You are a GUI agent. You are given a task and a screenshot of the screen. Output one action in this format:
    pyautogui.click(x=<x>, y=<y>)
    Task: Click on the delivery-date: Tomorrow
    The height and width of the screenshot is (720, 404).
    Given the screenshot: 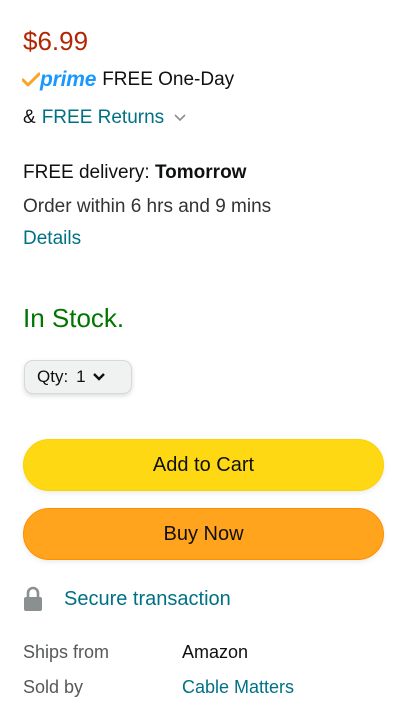 What is the action you would take?
    pyautogui.click(x=200, y=172)
    